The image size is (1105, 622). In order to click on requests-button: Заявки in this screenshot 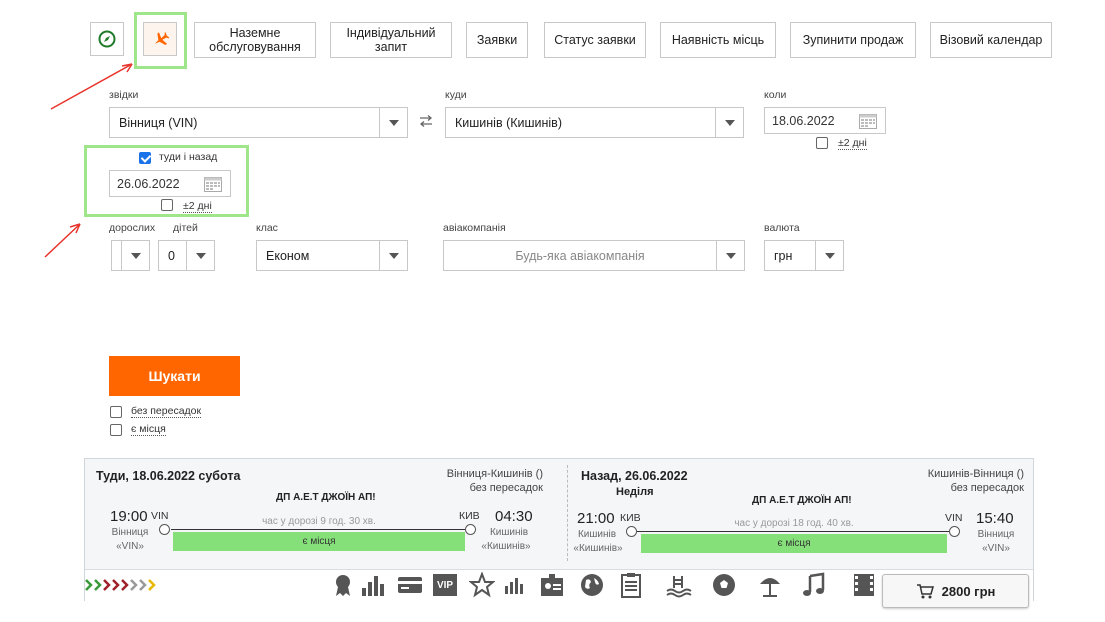, I will do `click(497, 40)`.